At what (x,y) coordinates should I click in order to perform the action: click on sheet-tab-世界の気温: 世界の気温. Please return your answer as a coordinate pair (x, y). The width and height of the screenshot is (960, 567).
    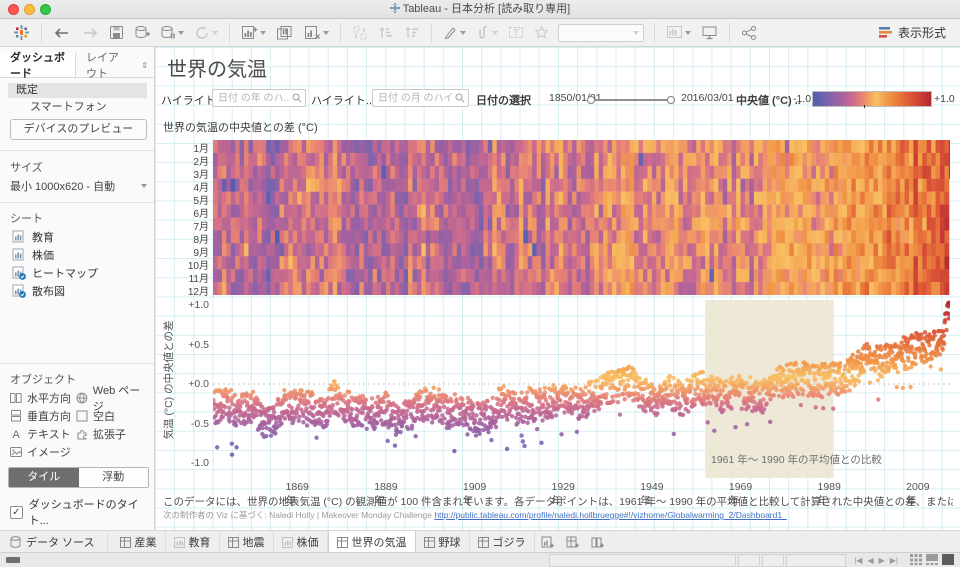
    Looking at the image, I should click on (371, 542).